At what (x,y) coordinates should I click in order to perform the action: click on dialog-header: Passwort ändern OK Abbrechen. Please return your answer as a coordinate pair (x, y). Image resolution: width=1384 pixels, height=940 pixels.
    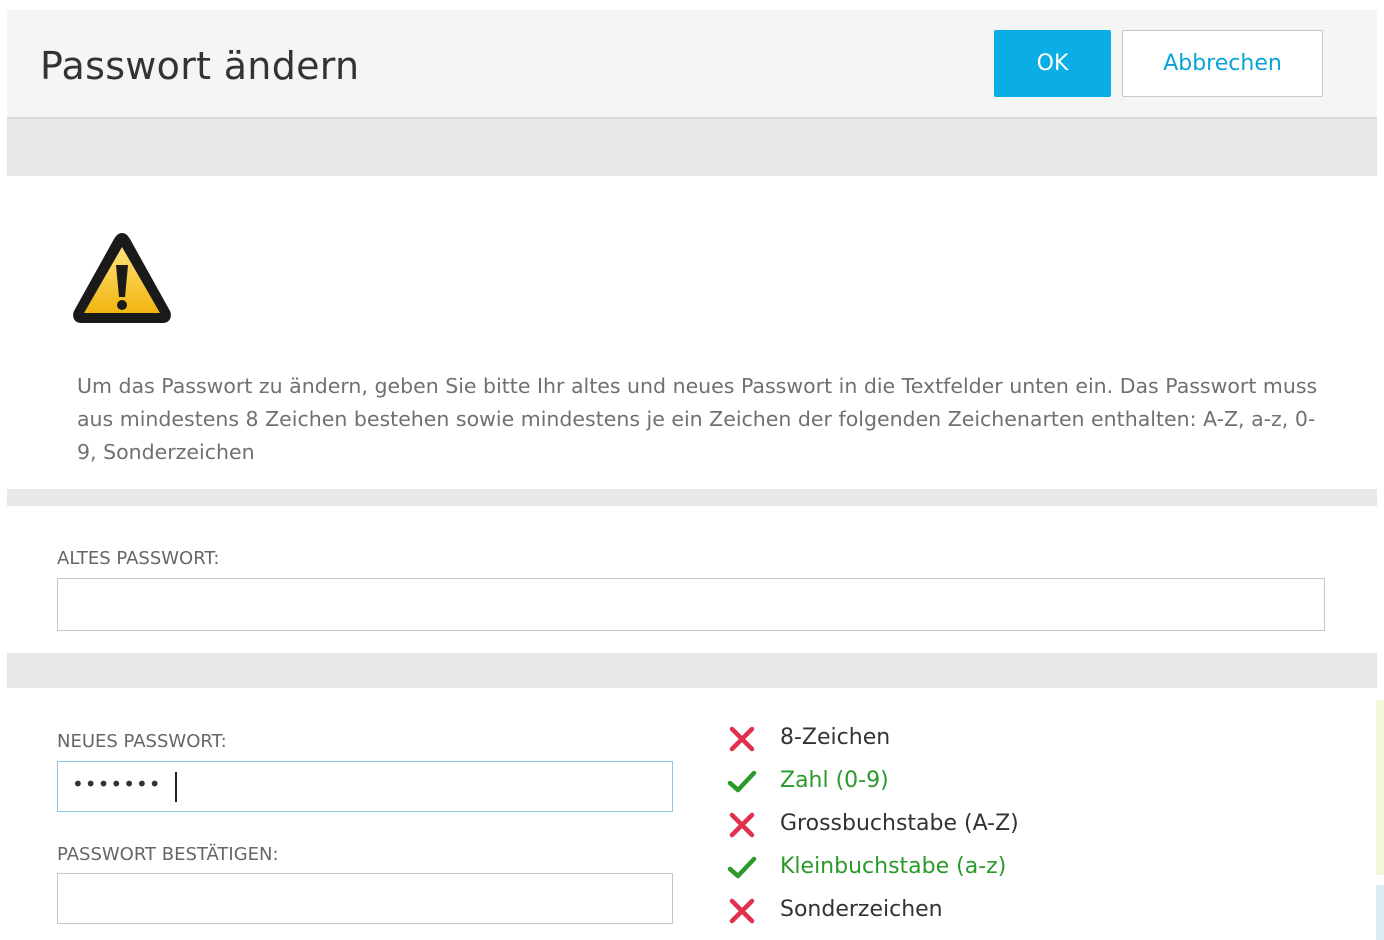
    Looking at the image, I should click on (692, 64).